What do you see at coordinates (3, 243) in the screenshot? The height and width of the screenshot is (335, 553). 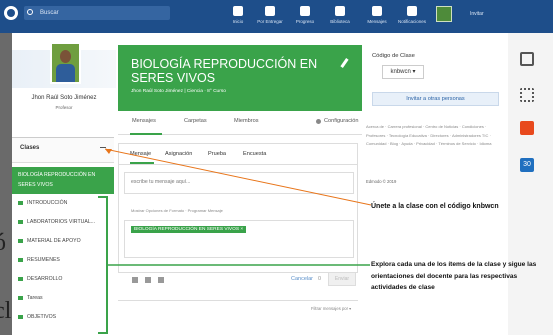 I see `overlay-letter-top: ó` at bounding box center [3, 243].